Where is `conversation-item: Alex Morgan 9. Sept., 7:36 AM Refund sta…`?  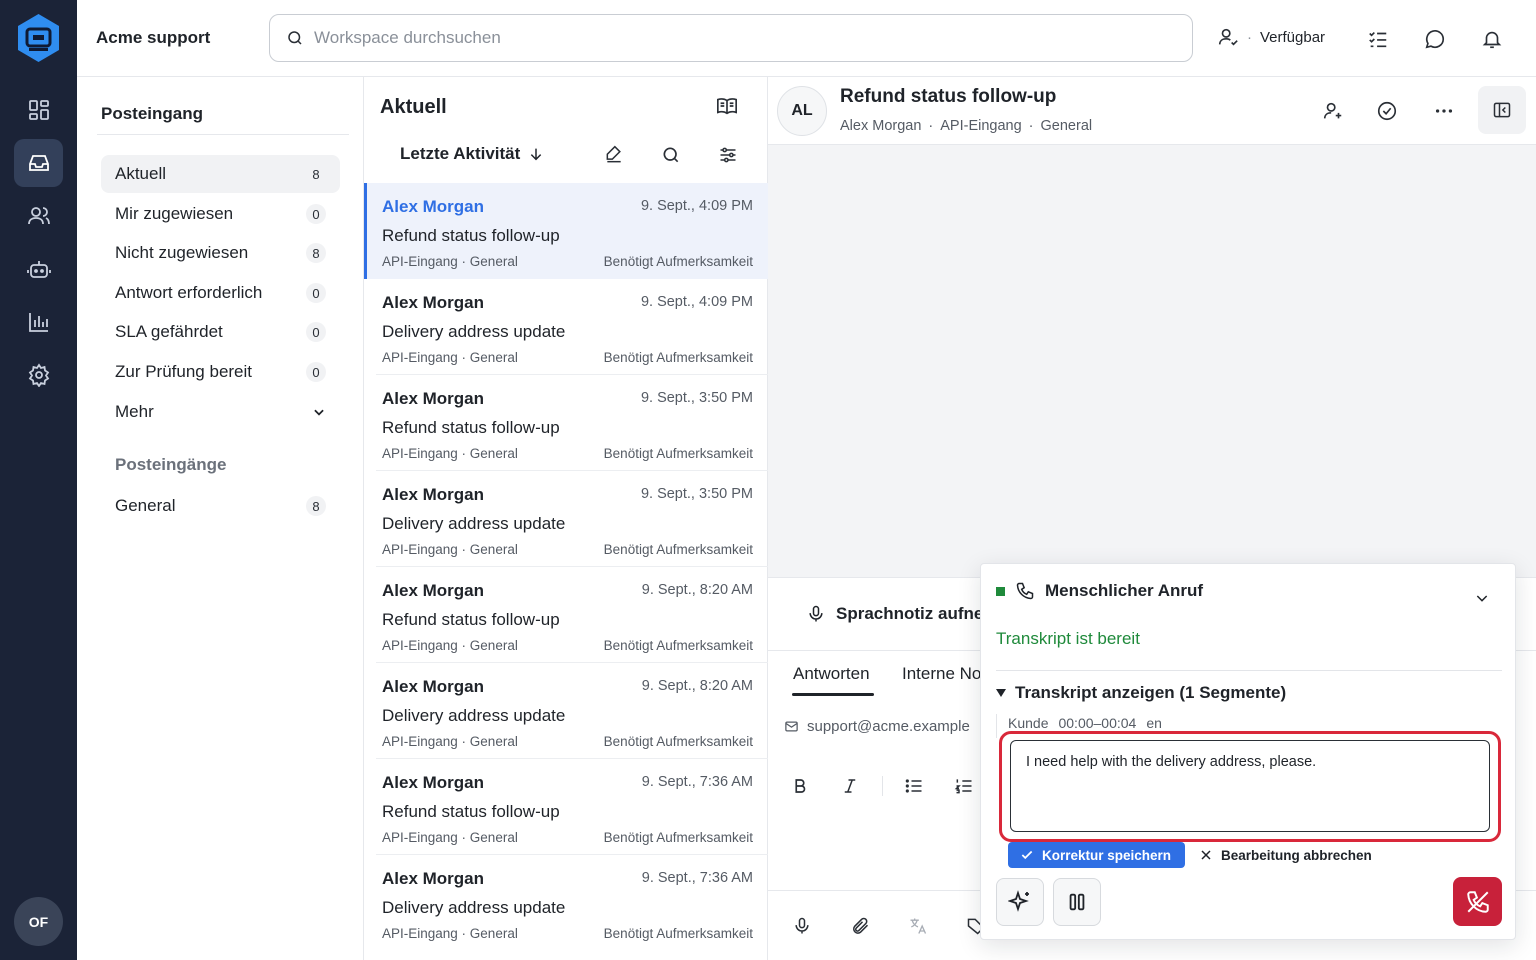 conversation-item: Alex Morgan 9. Sept., 7:36 AM Refund sta… is located at coordinates (566, 807).